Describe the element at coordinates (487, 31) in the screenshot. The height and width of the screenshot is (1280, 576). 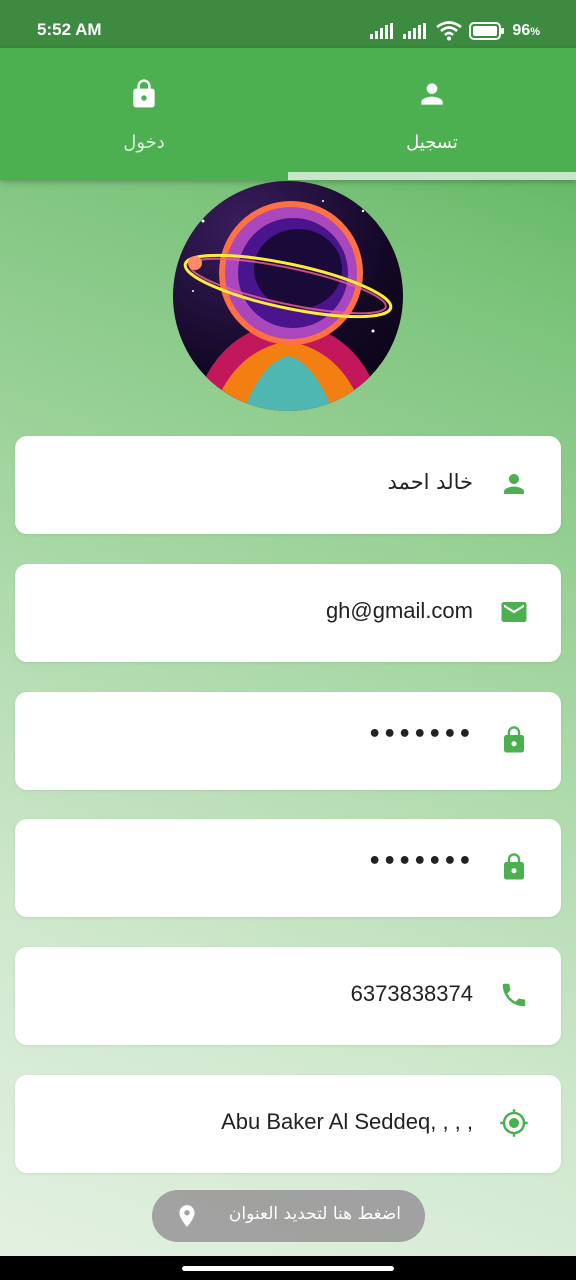
I see `battery-icon` at that location.